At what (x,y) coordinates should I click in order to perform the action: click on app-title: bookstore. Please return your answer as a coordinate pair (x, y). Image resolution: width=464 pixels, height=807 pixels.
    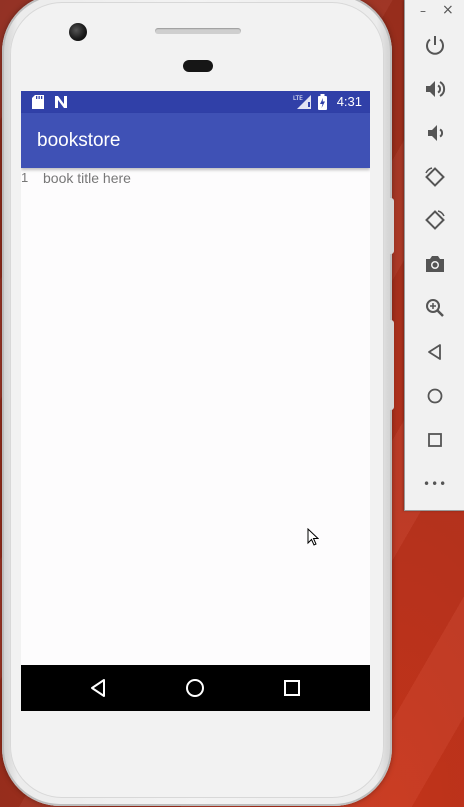
    Looking at the image, I should click on (79, 140).